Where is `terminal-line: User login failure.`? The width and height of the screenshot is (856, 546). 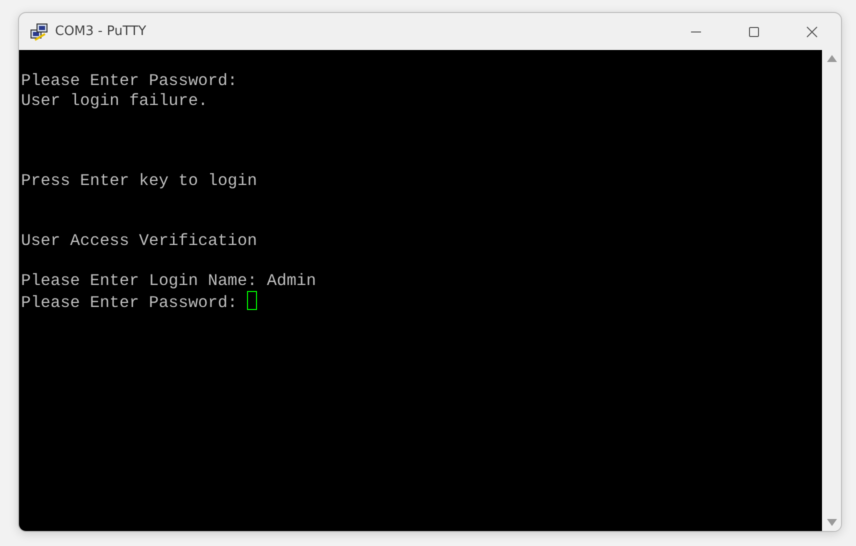
terminal-line: User login failure. is located at coordinates (114, 100).